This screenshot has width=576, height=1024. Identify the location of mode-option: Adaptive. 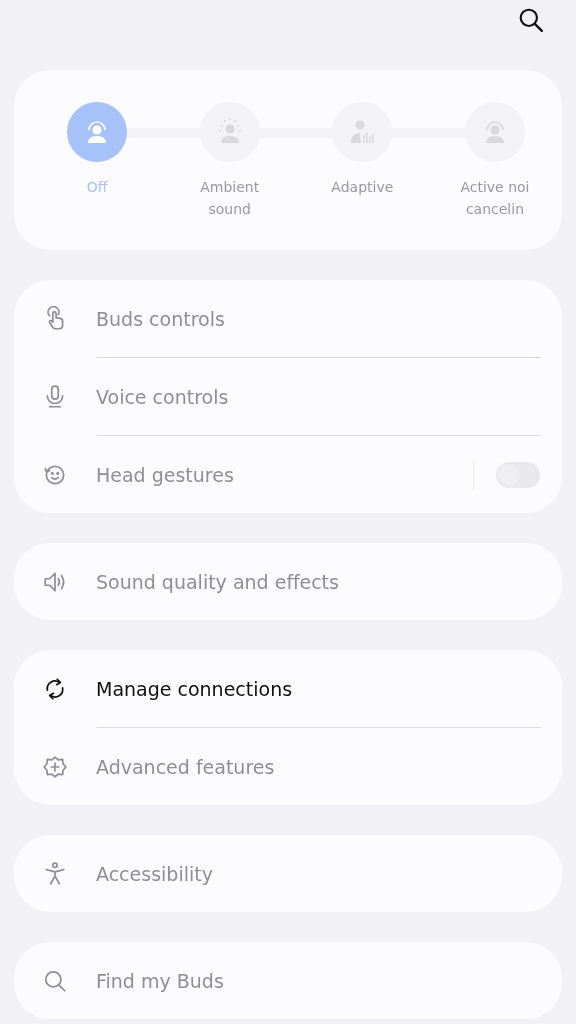
(362, 161).